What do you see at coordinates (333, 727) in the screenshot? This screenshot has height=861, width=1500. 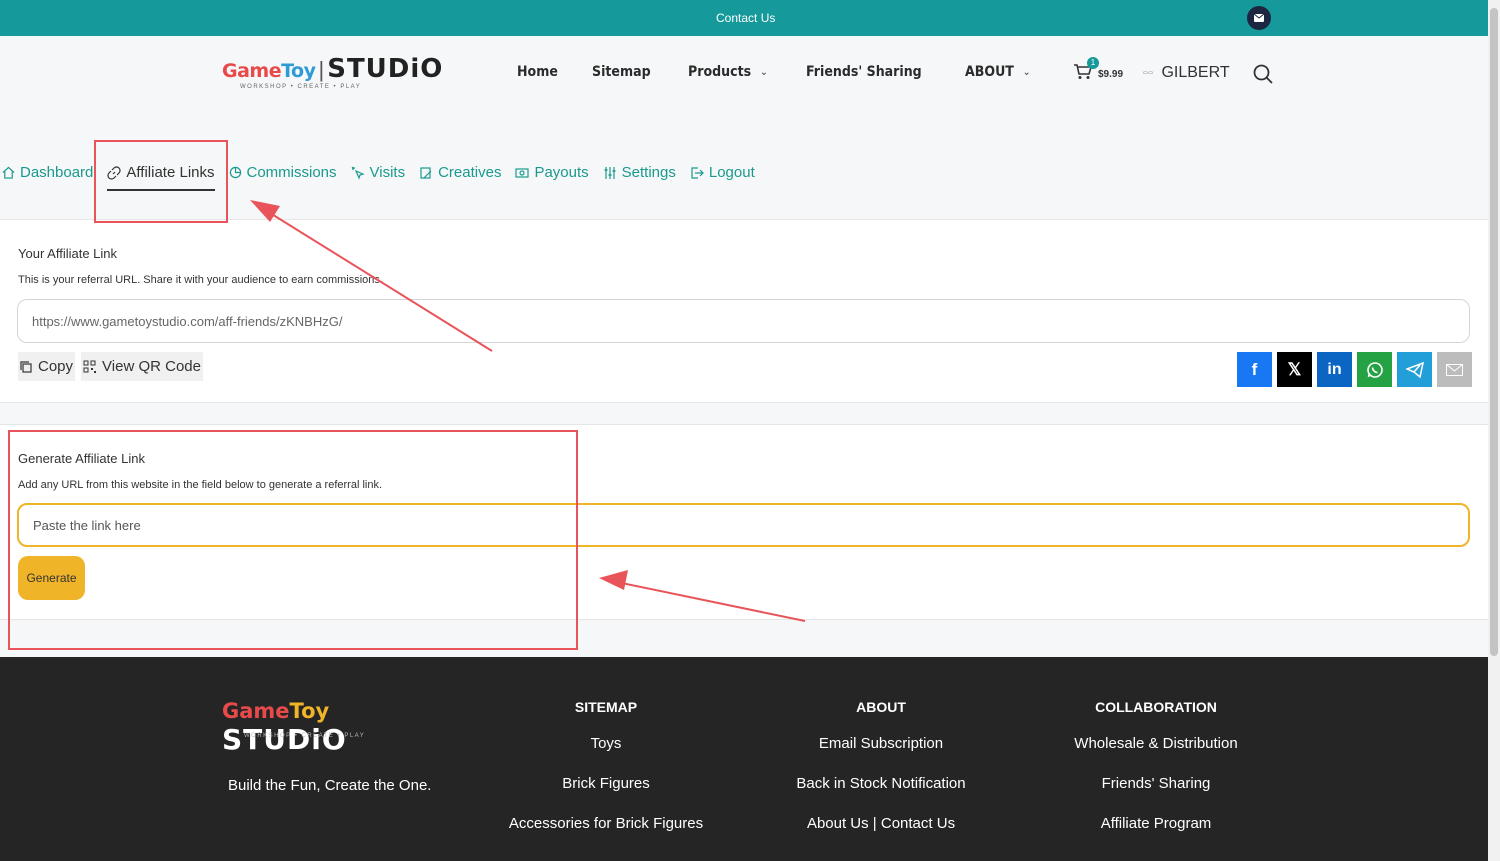 I see `footer-logo: GameToySTUDiO WORKSHOP • CREATE • PLAY` at bounding box center [333, 727].